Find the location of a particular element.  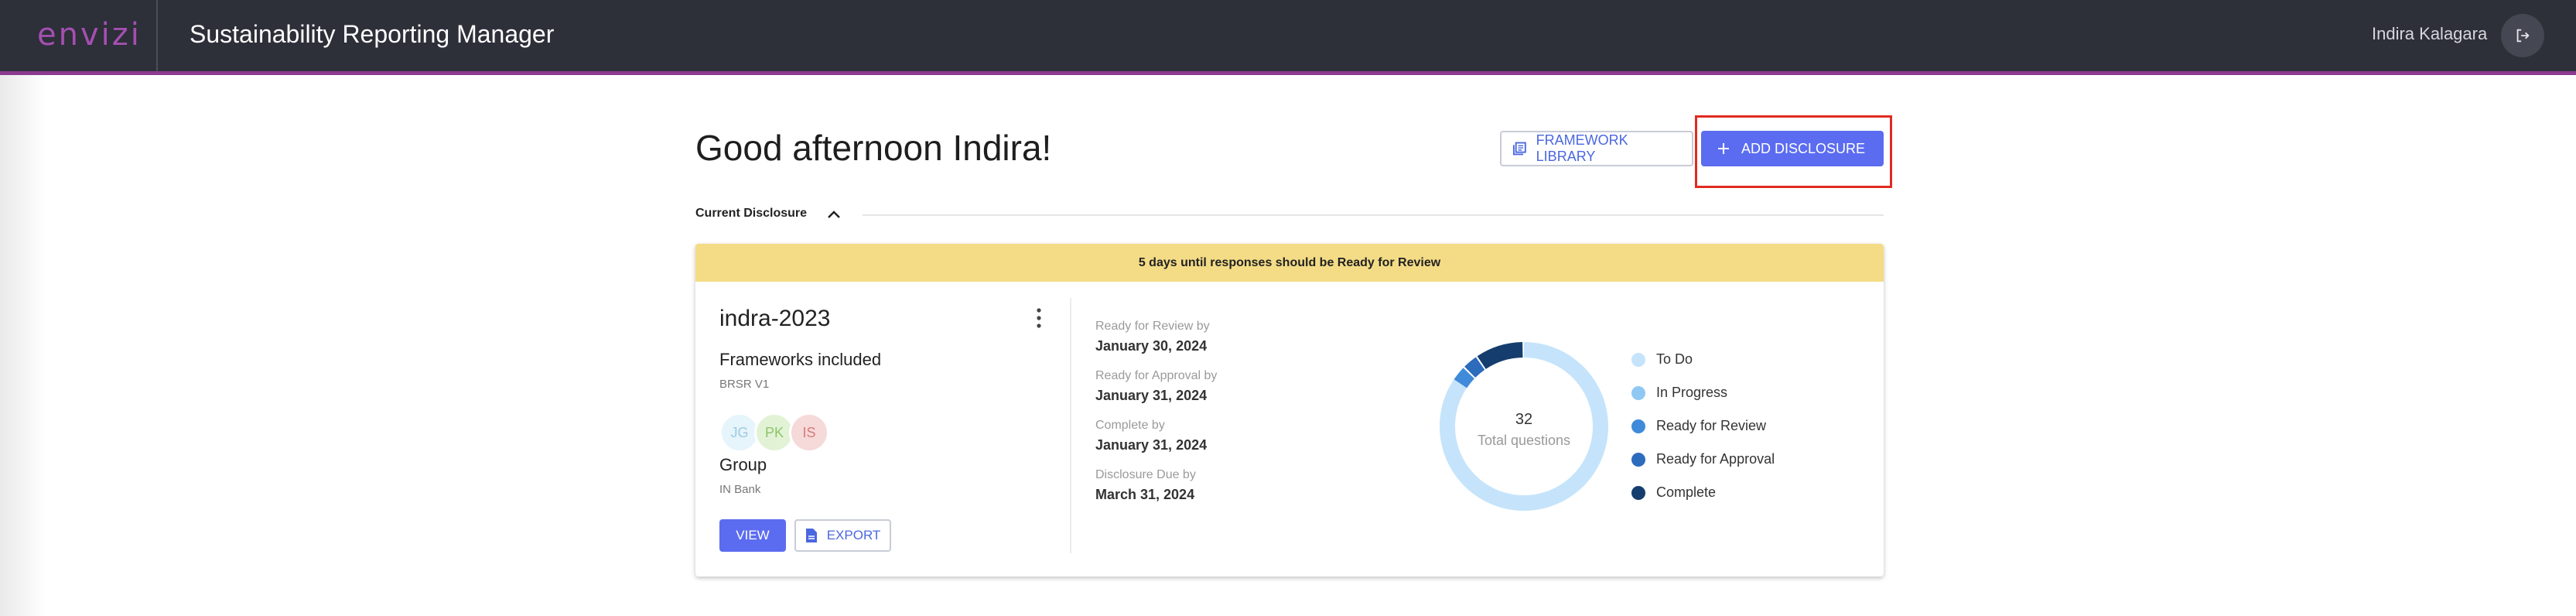

legend-item: Ready for Approval is located at coordinates (1703, 459).